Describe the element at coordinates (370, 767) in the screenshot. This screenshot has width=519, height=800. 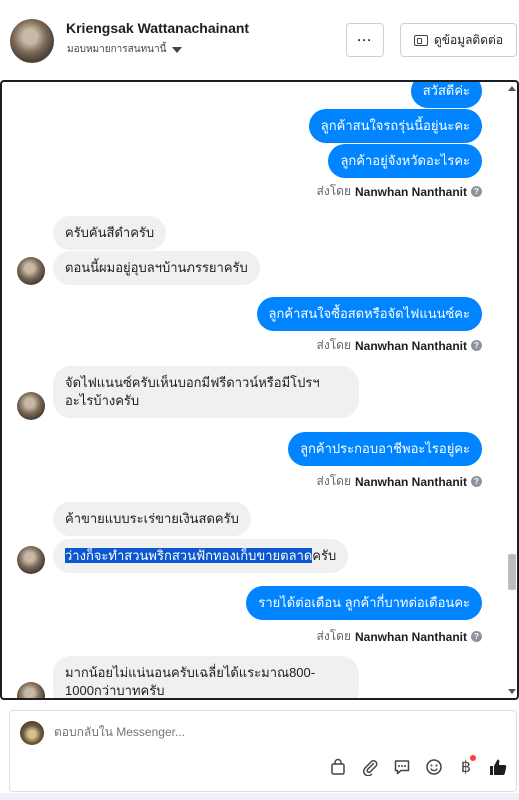
I see `paperclip-icon` at that location.